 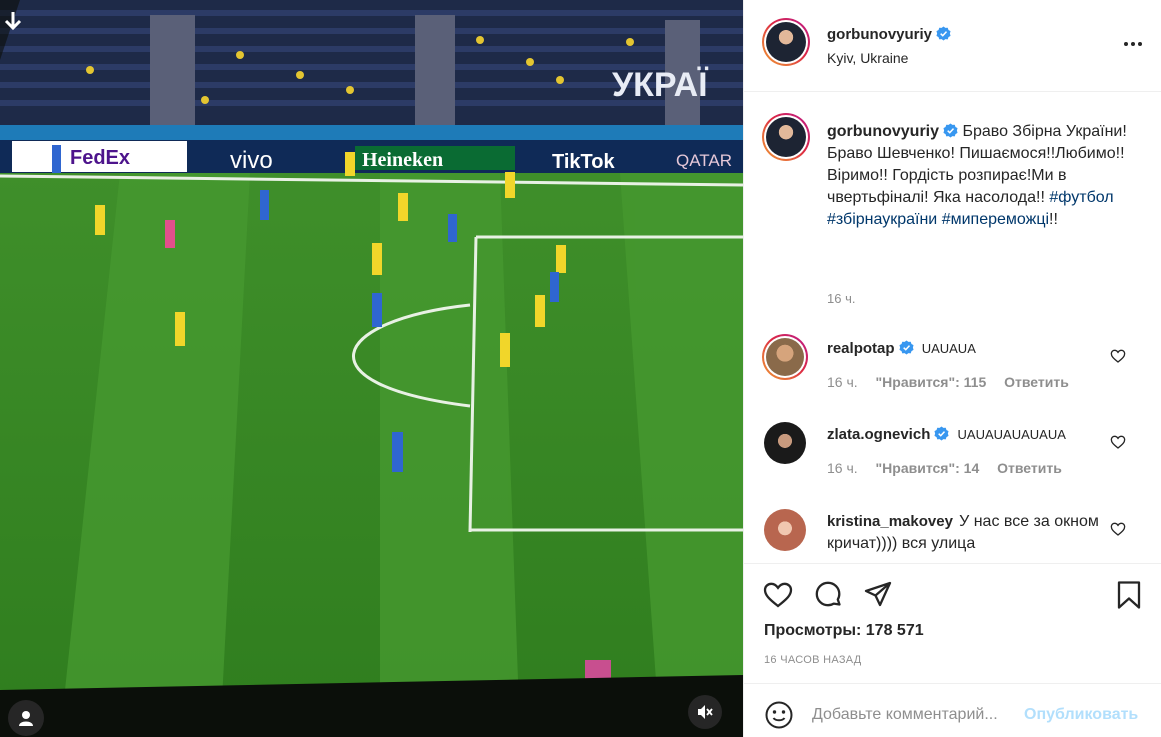 I want to click on post-header: gorbunovyuriy Kyiv, Ukraine, so click(x=952, y=46).